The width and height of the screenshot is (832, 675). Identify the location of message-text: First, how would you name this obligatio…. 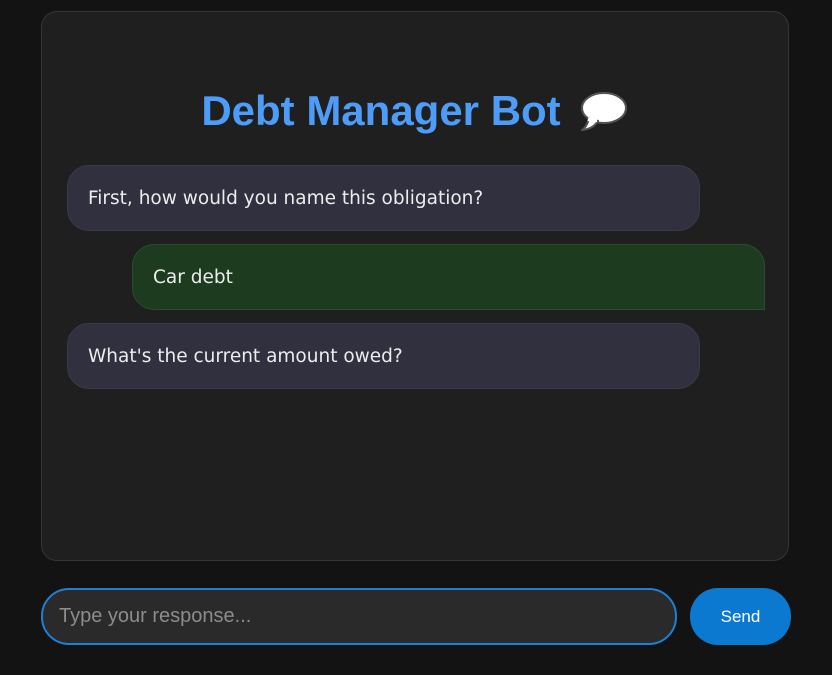
(286, 198).